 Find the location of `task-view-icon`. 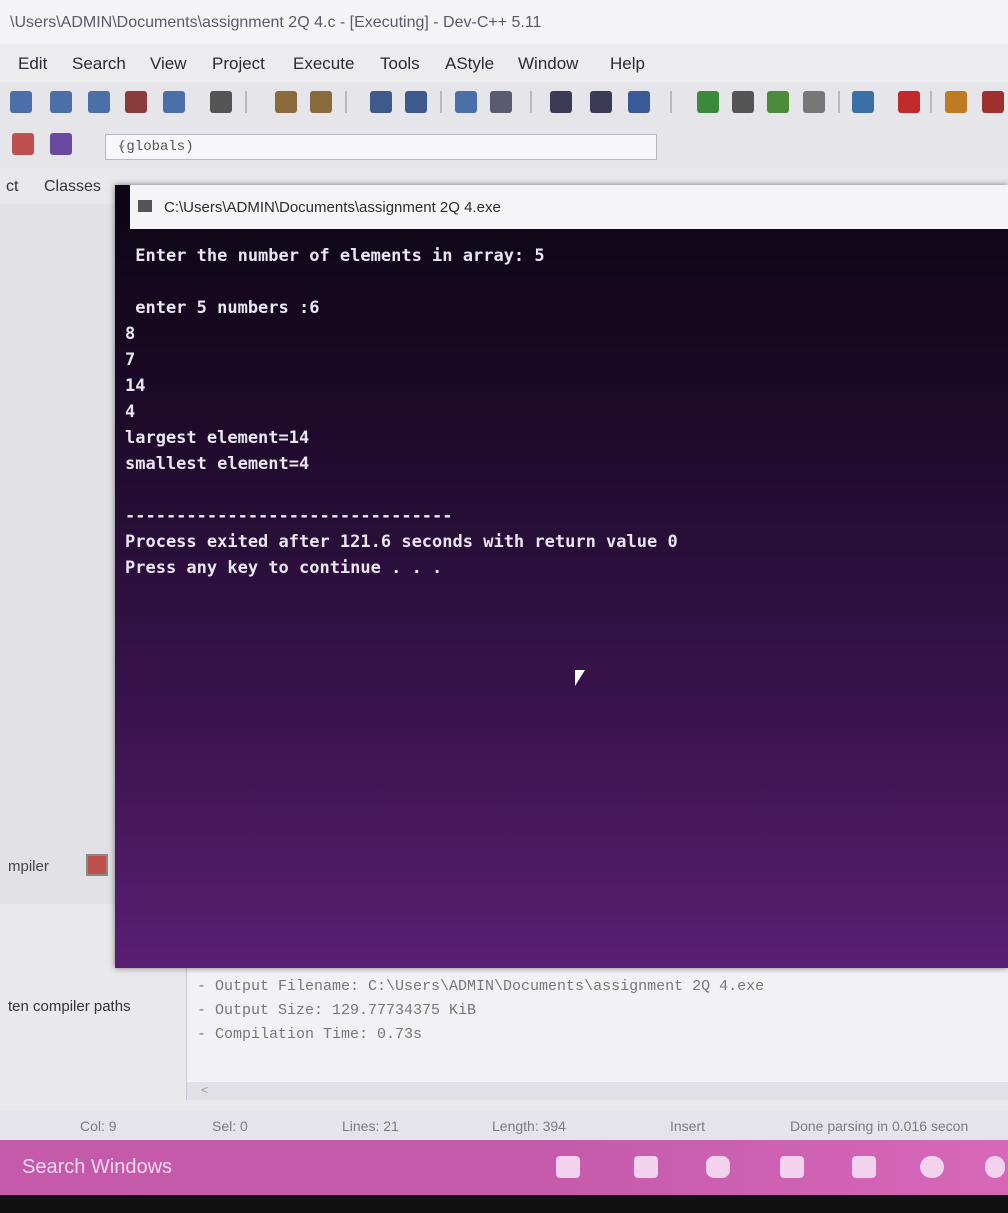

task-view-icon is located at coordinates (568, 1167).